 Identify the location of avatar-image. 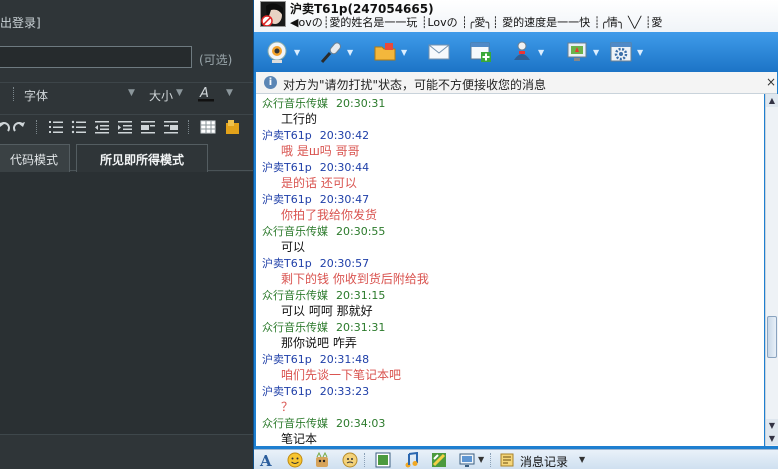
(273, 14).